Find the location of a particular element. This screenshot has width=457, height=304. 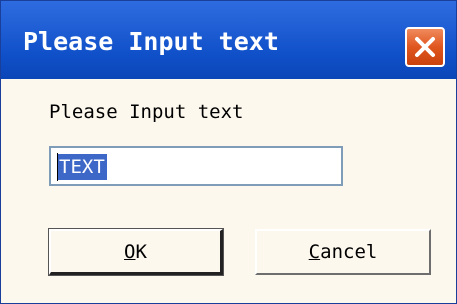

text-caret is located at coordinates (57, 167).